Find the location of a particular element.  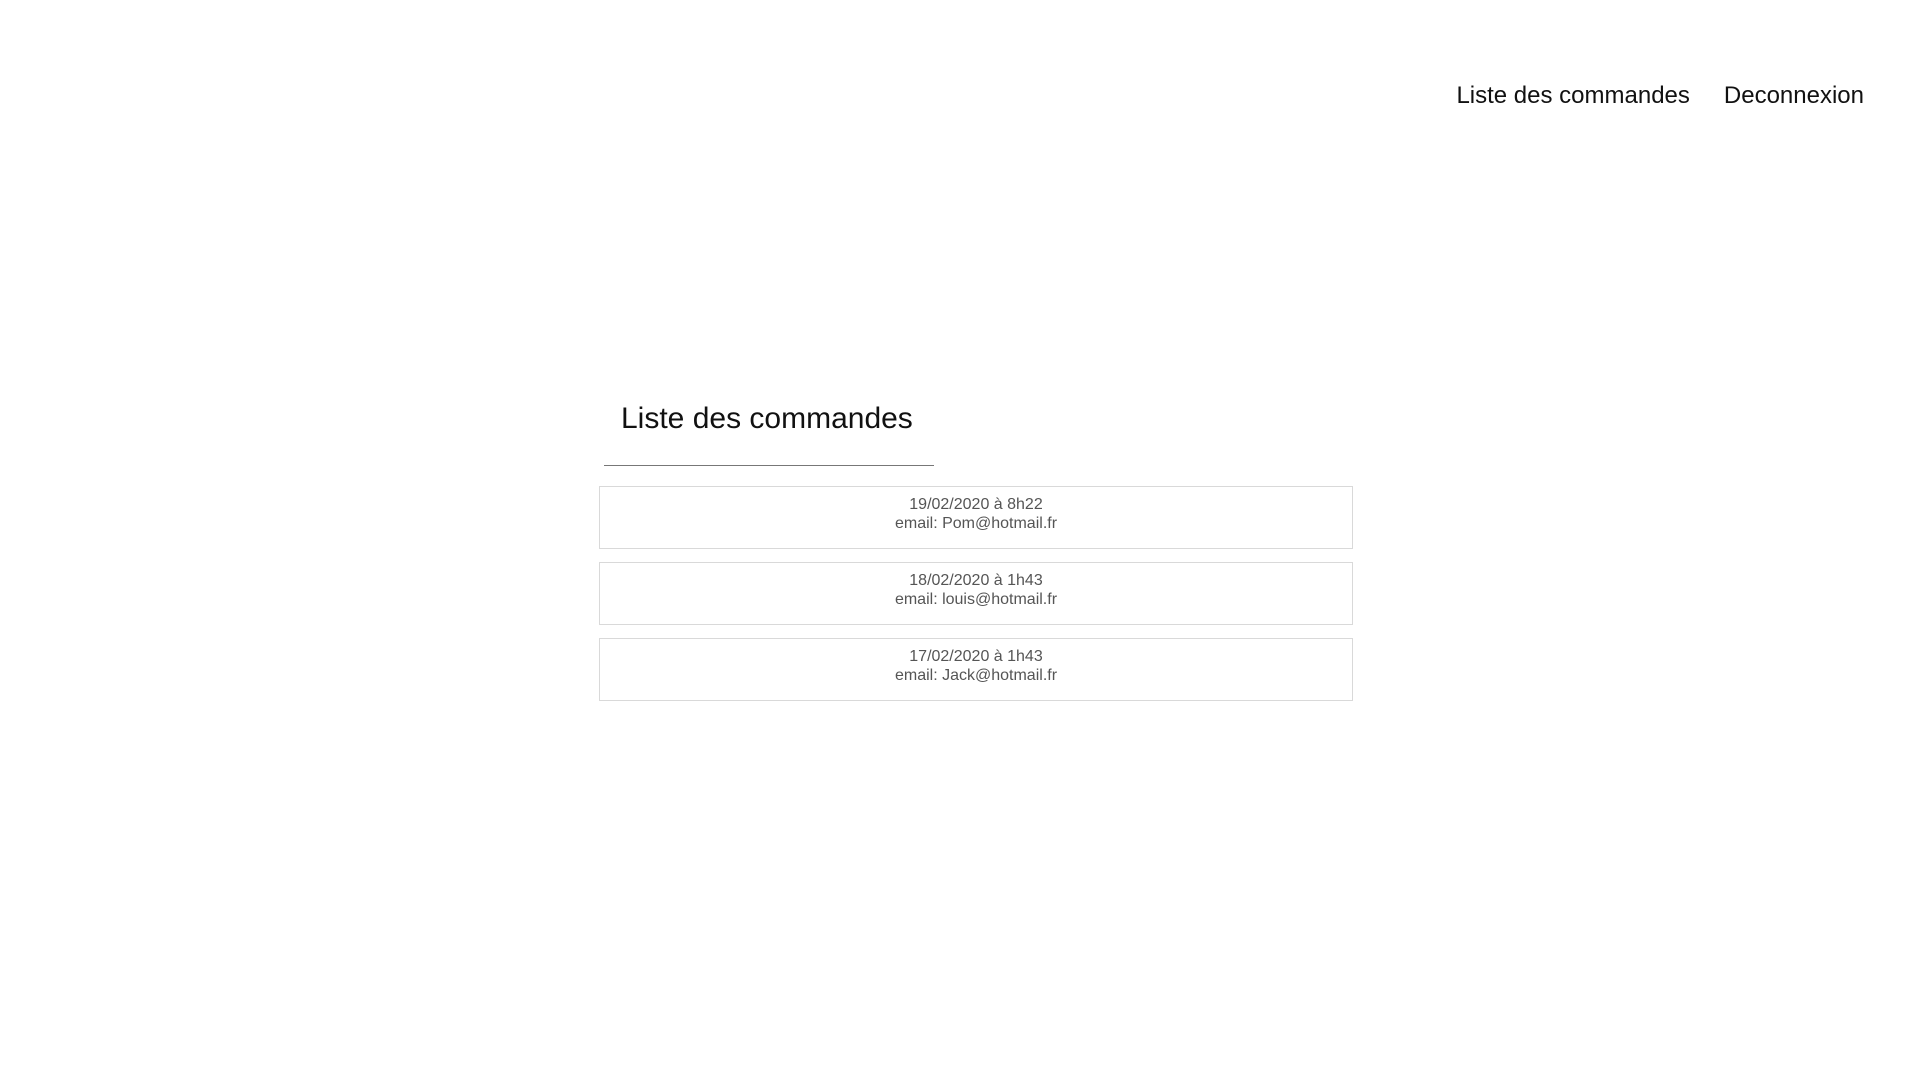

title-divider is located at coordinates (769, 465).